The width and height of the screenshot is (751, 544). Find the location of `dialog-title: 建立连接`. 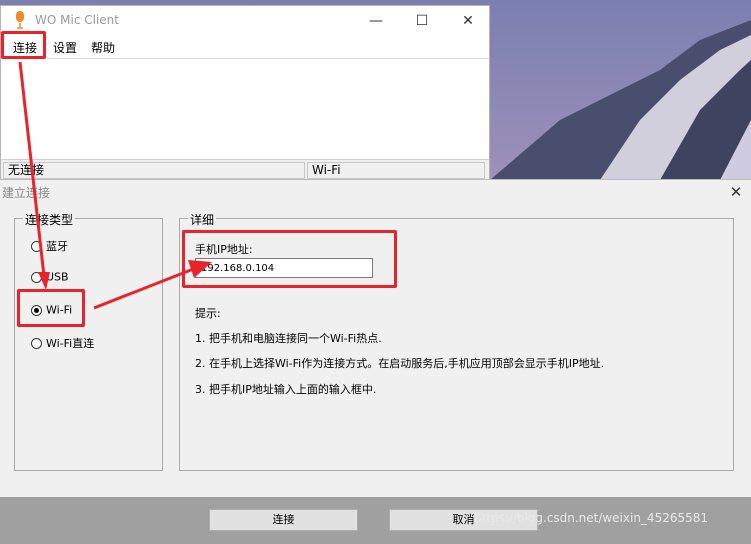

dialog-title: 建立连接 is located at coordinates (26, 193).